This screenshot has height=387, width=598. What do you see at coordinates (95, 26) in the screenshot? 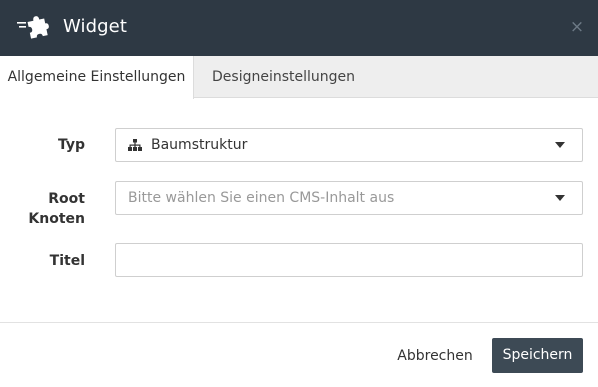
I see `dialog-title: Widget` at bounding box center [95, 26].